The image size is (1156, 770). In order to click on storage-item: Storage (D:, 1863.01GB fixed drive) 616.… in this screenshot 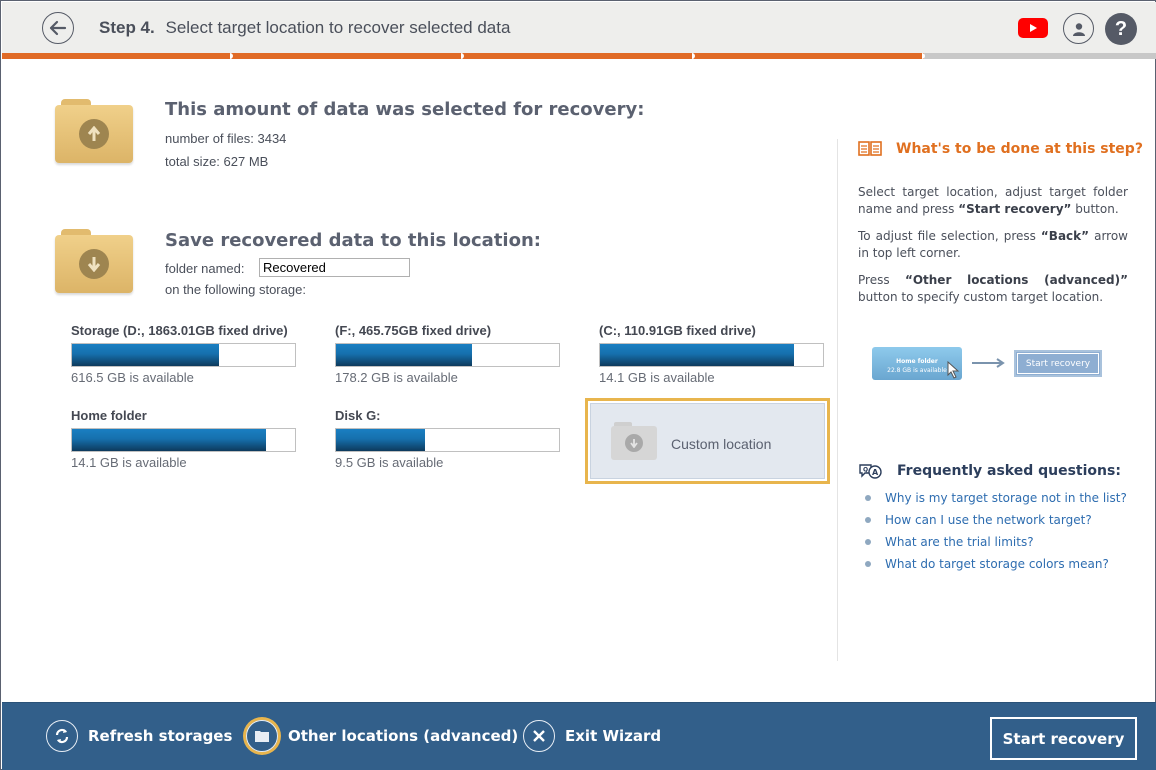, I will do `click(183, 354)`.